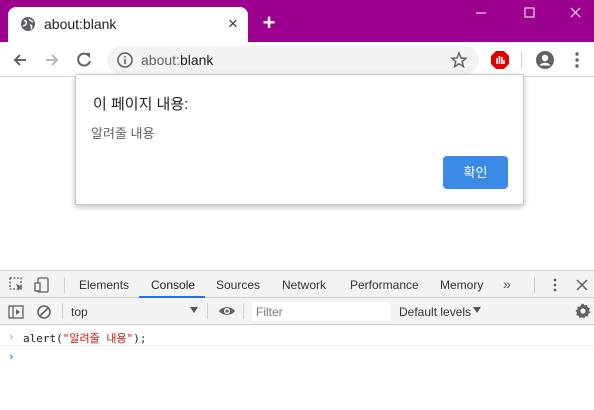  I want to click on browser-toolbar: about:blank, so click(297, 59).